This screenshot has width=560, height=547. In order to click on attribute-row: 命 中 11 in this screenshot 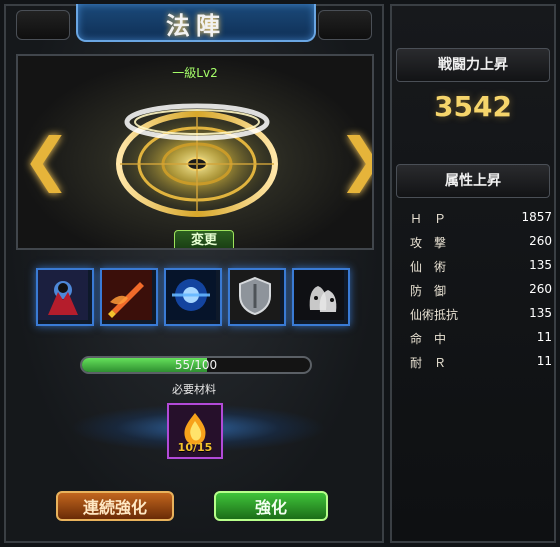, I will do `click(481, 342)`.